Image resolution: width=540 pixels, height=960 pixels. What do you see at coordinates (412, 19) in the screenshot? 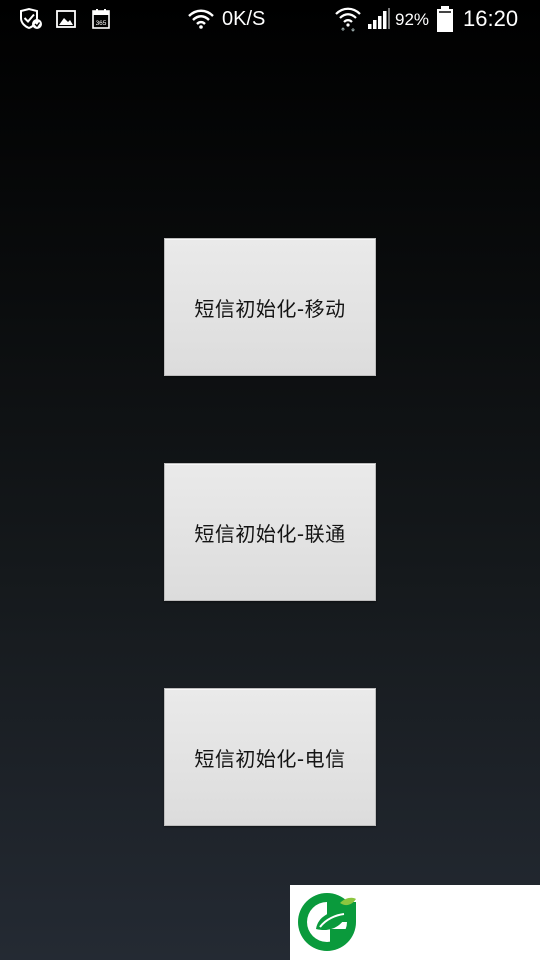
I see `battery-percent: 92%` at bounding box center [412, 19].